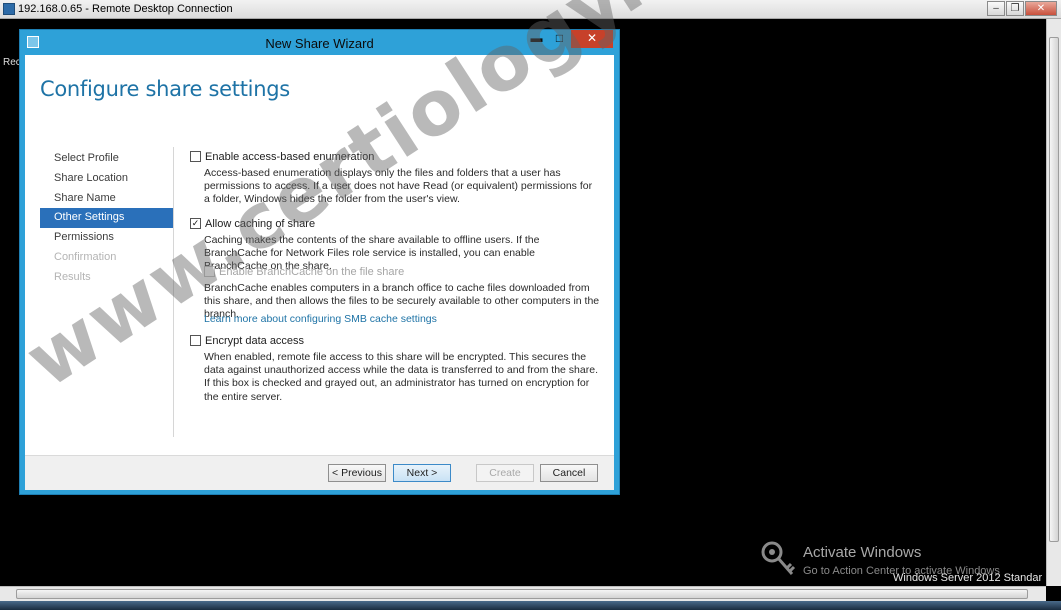 The height and width of the screenshot is (610, 1061). I want to click on nav-step-permissions: Permissions, so click(106, 238).